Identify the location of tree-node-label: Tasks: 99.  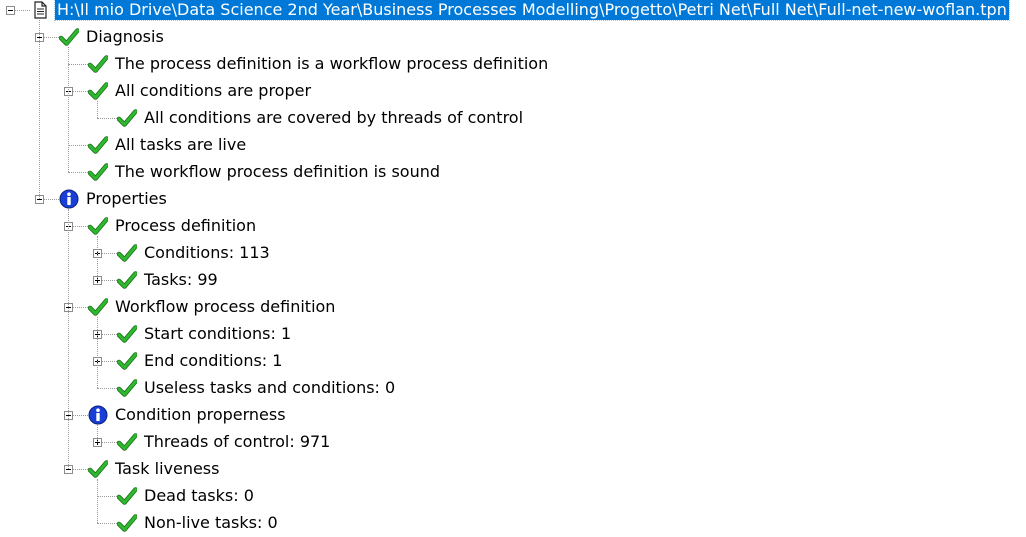
(181, 279).